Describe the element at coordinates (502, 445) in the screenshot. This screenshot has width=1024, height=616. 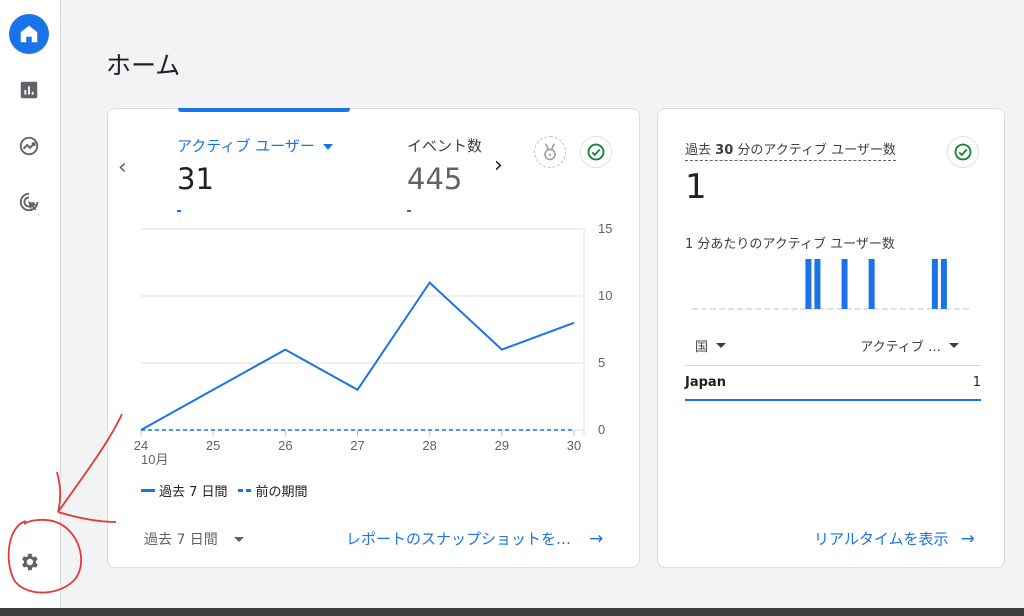
I see `x-tick-label: 29` at that location.